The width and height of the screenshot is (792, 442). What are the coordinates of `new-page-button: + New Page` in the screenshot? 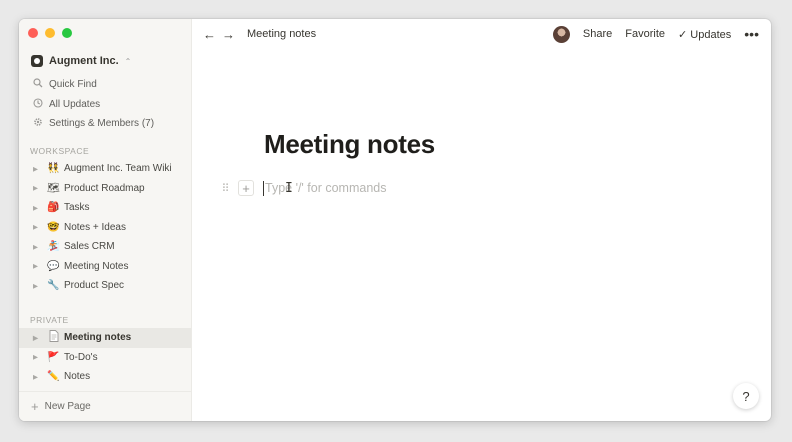 It's located at (105, 406).